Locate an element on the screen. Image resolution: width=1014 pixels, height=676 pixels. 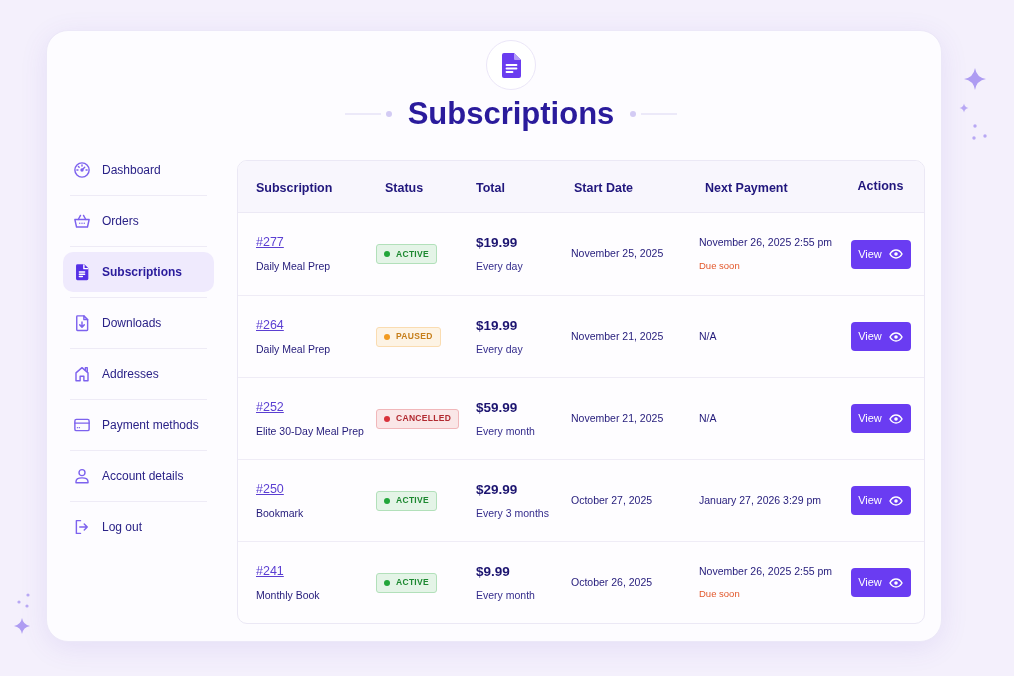
price-text: $9.99 is located at coordinates (493, 571).